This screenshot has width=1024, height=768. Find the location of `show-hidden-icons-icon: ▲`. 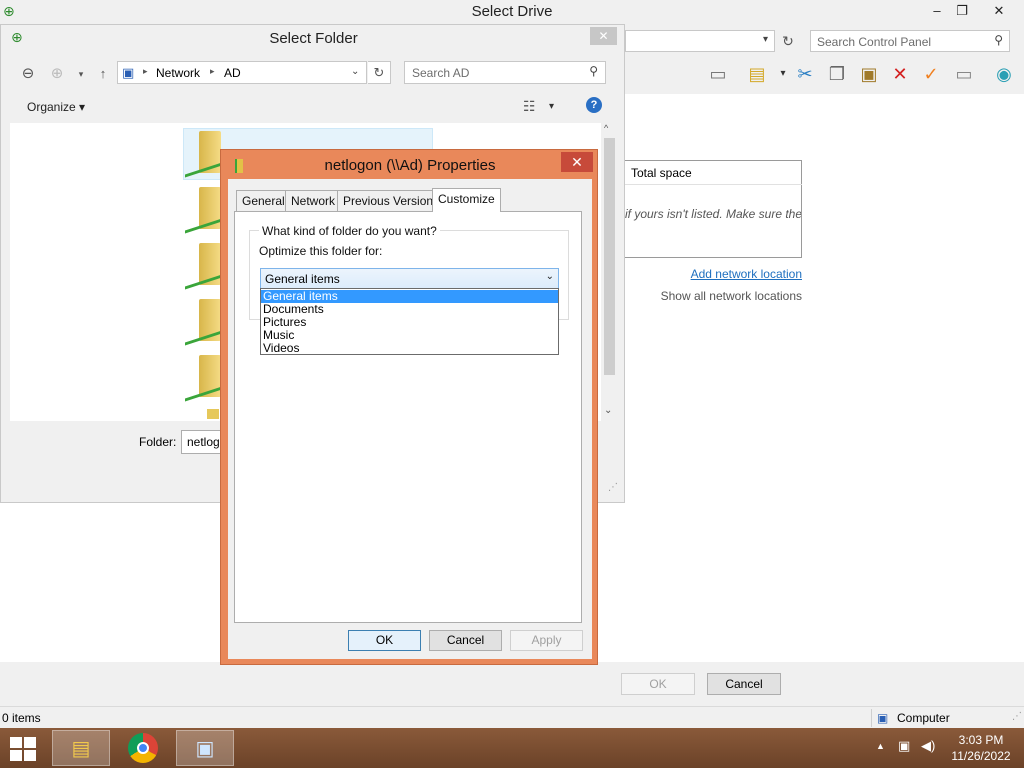

show-hidden-icons-icon: ▲ is located at coordinates (880, 746).